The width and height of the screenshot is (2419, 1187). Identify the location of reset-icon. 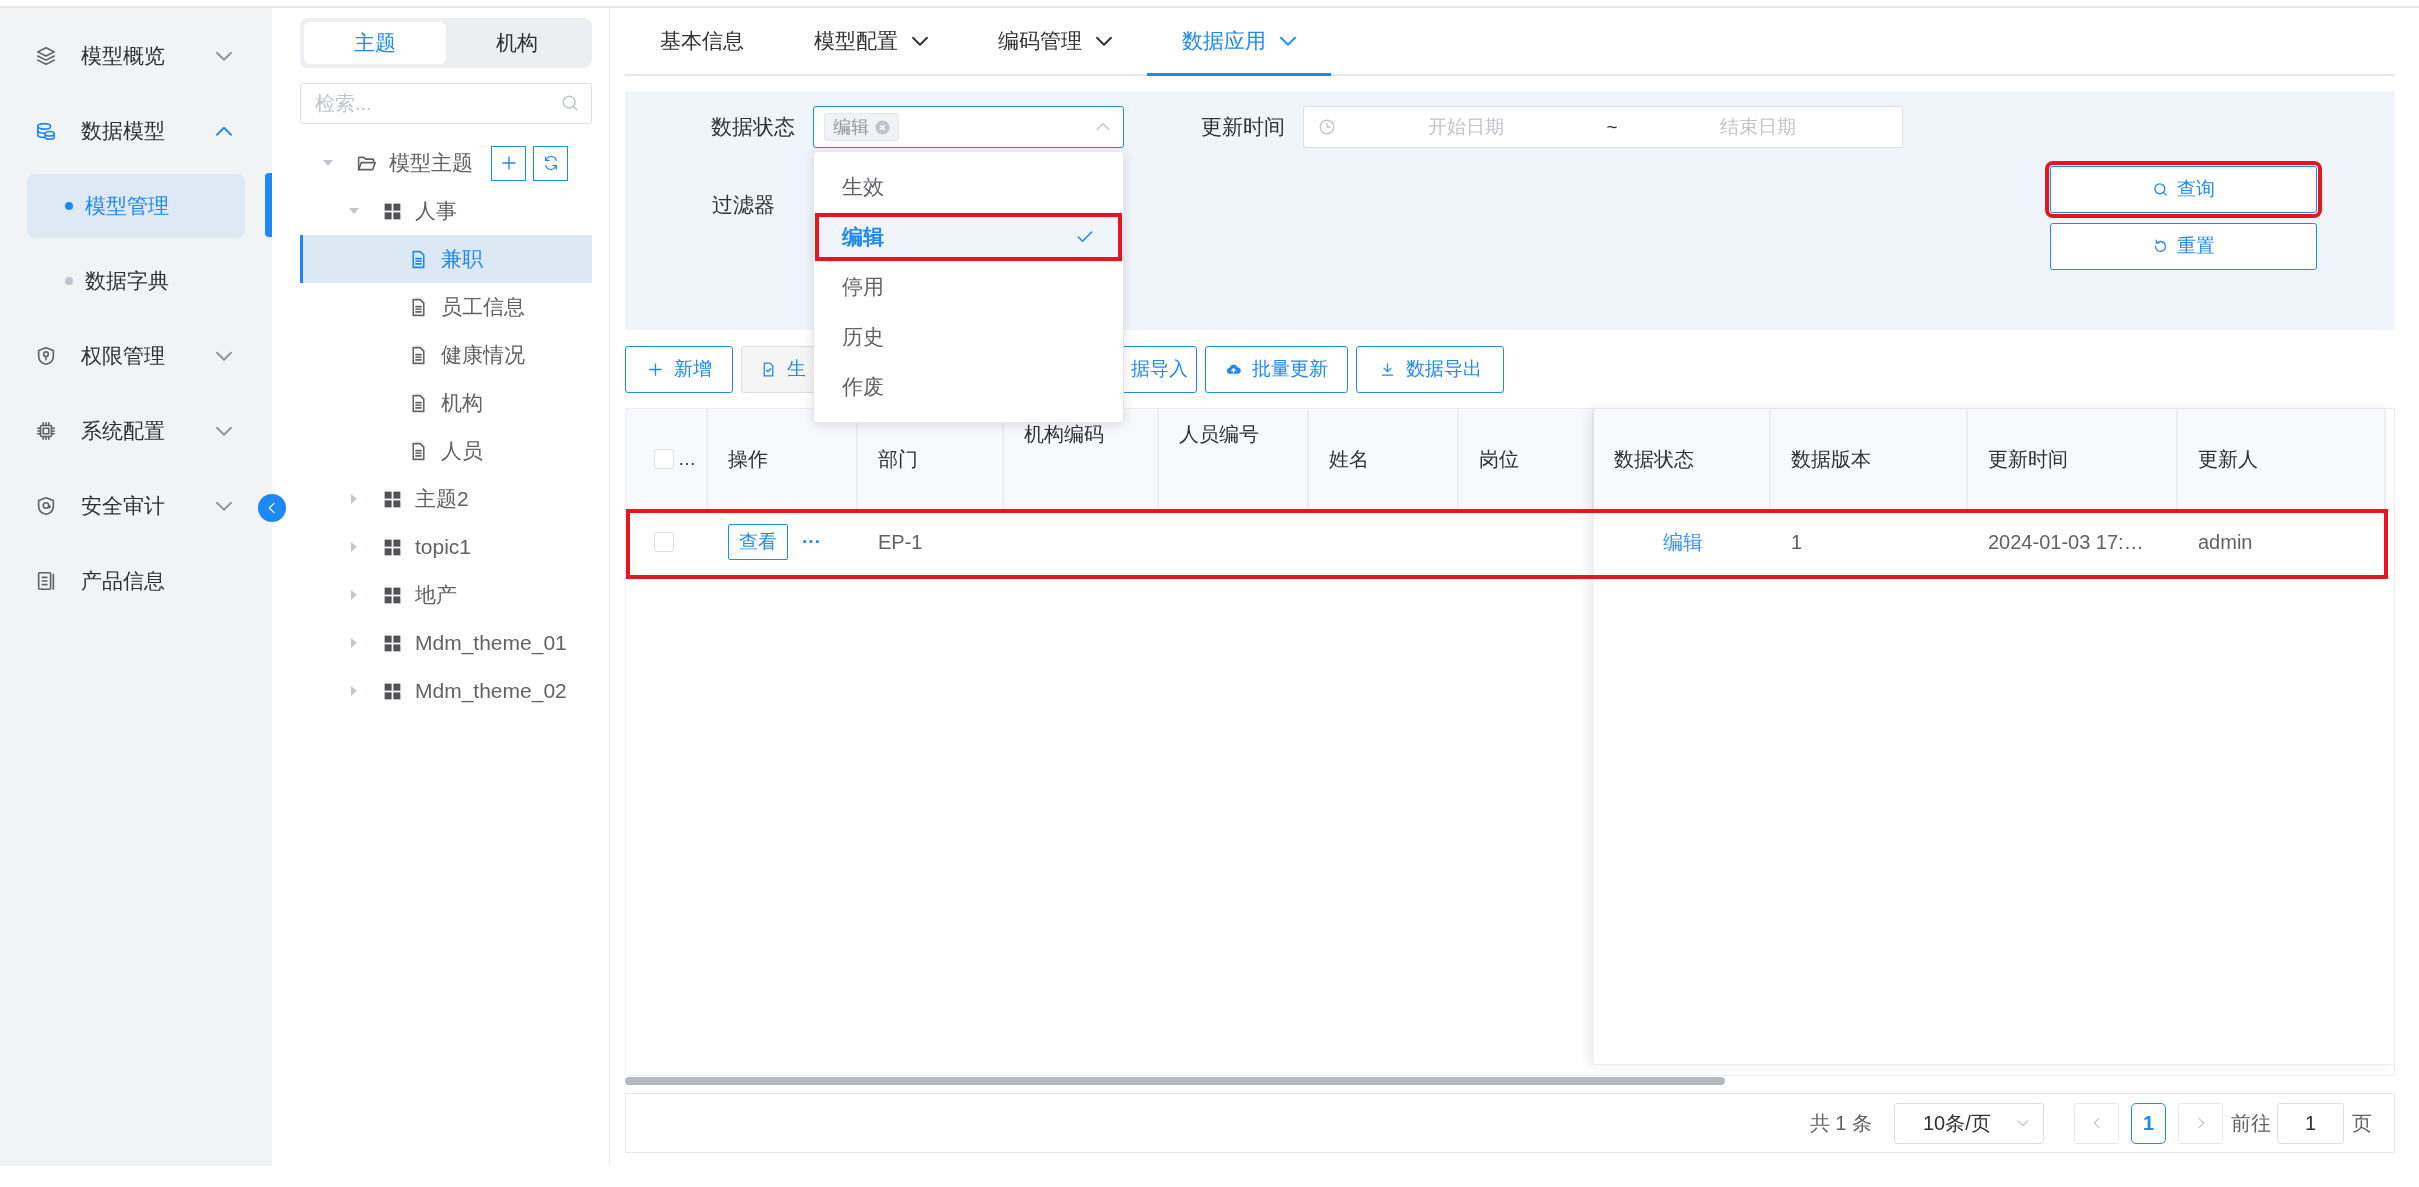
(2160, 246).